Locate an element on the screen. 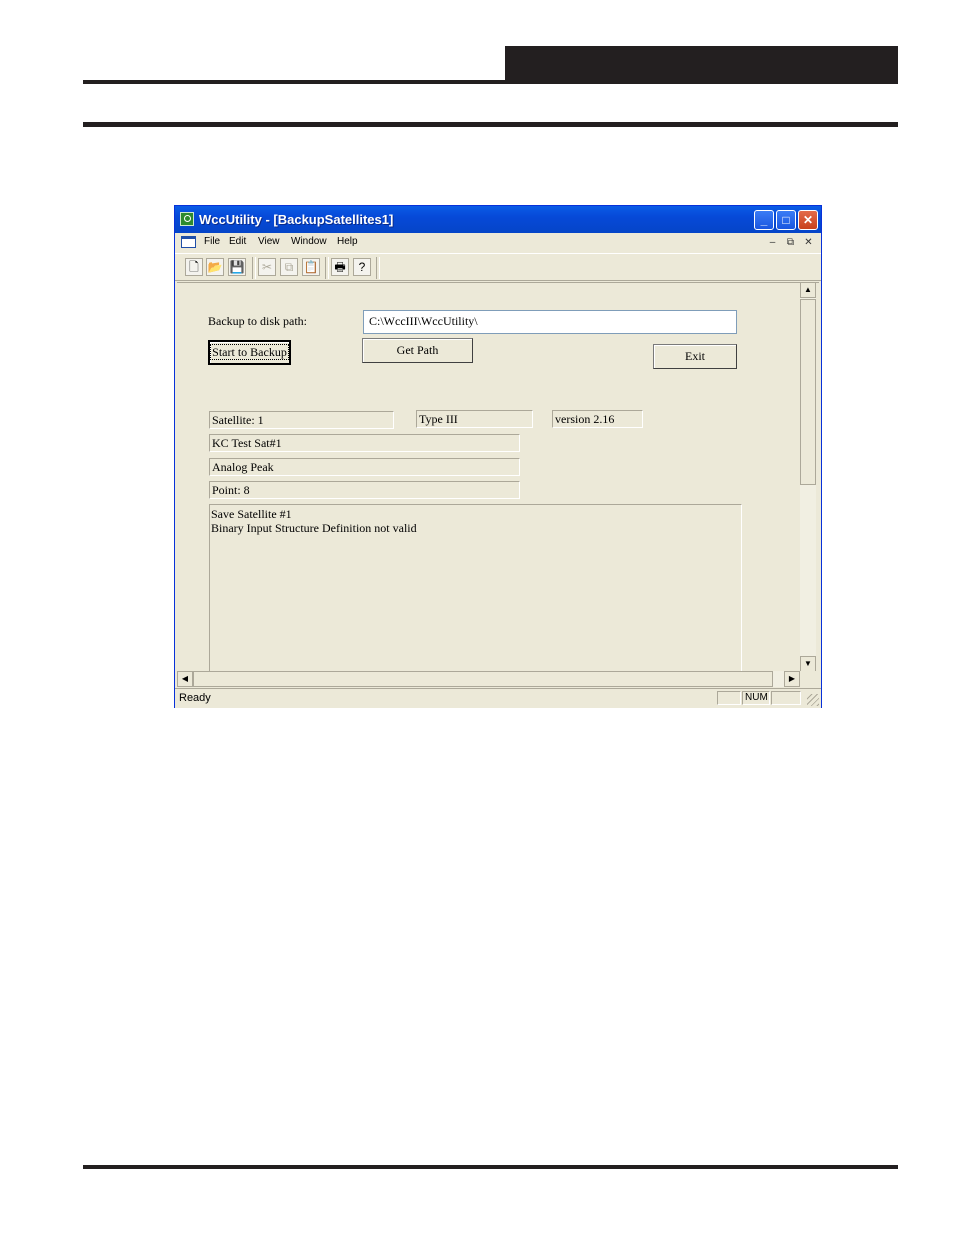 The width and height of the screenshot is (954, 1235). menu-view: View is located at coordinates (269, 241).